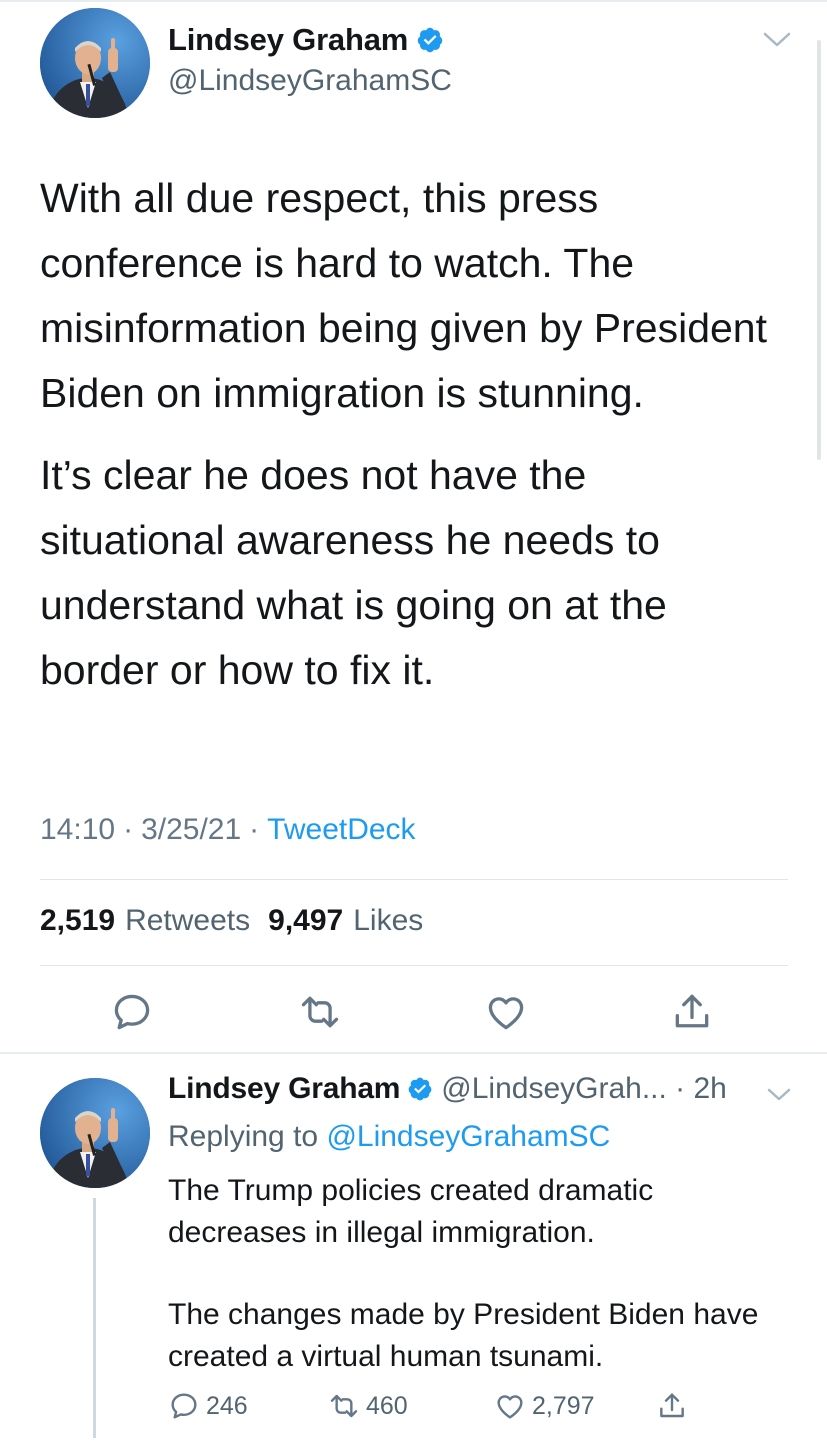  What do you see at coordinates (187, 921) in the screenshot?
I see `retweets-label: Retweets` at bounding box center [187, 921].